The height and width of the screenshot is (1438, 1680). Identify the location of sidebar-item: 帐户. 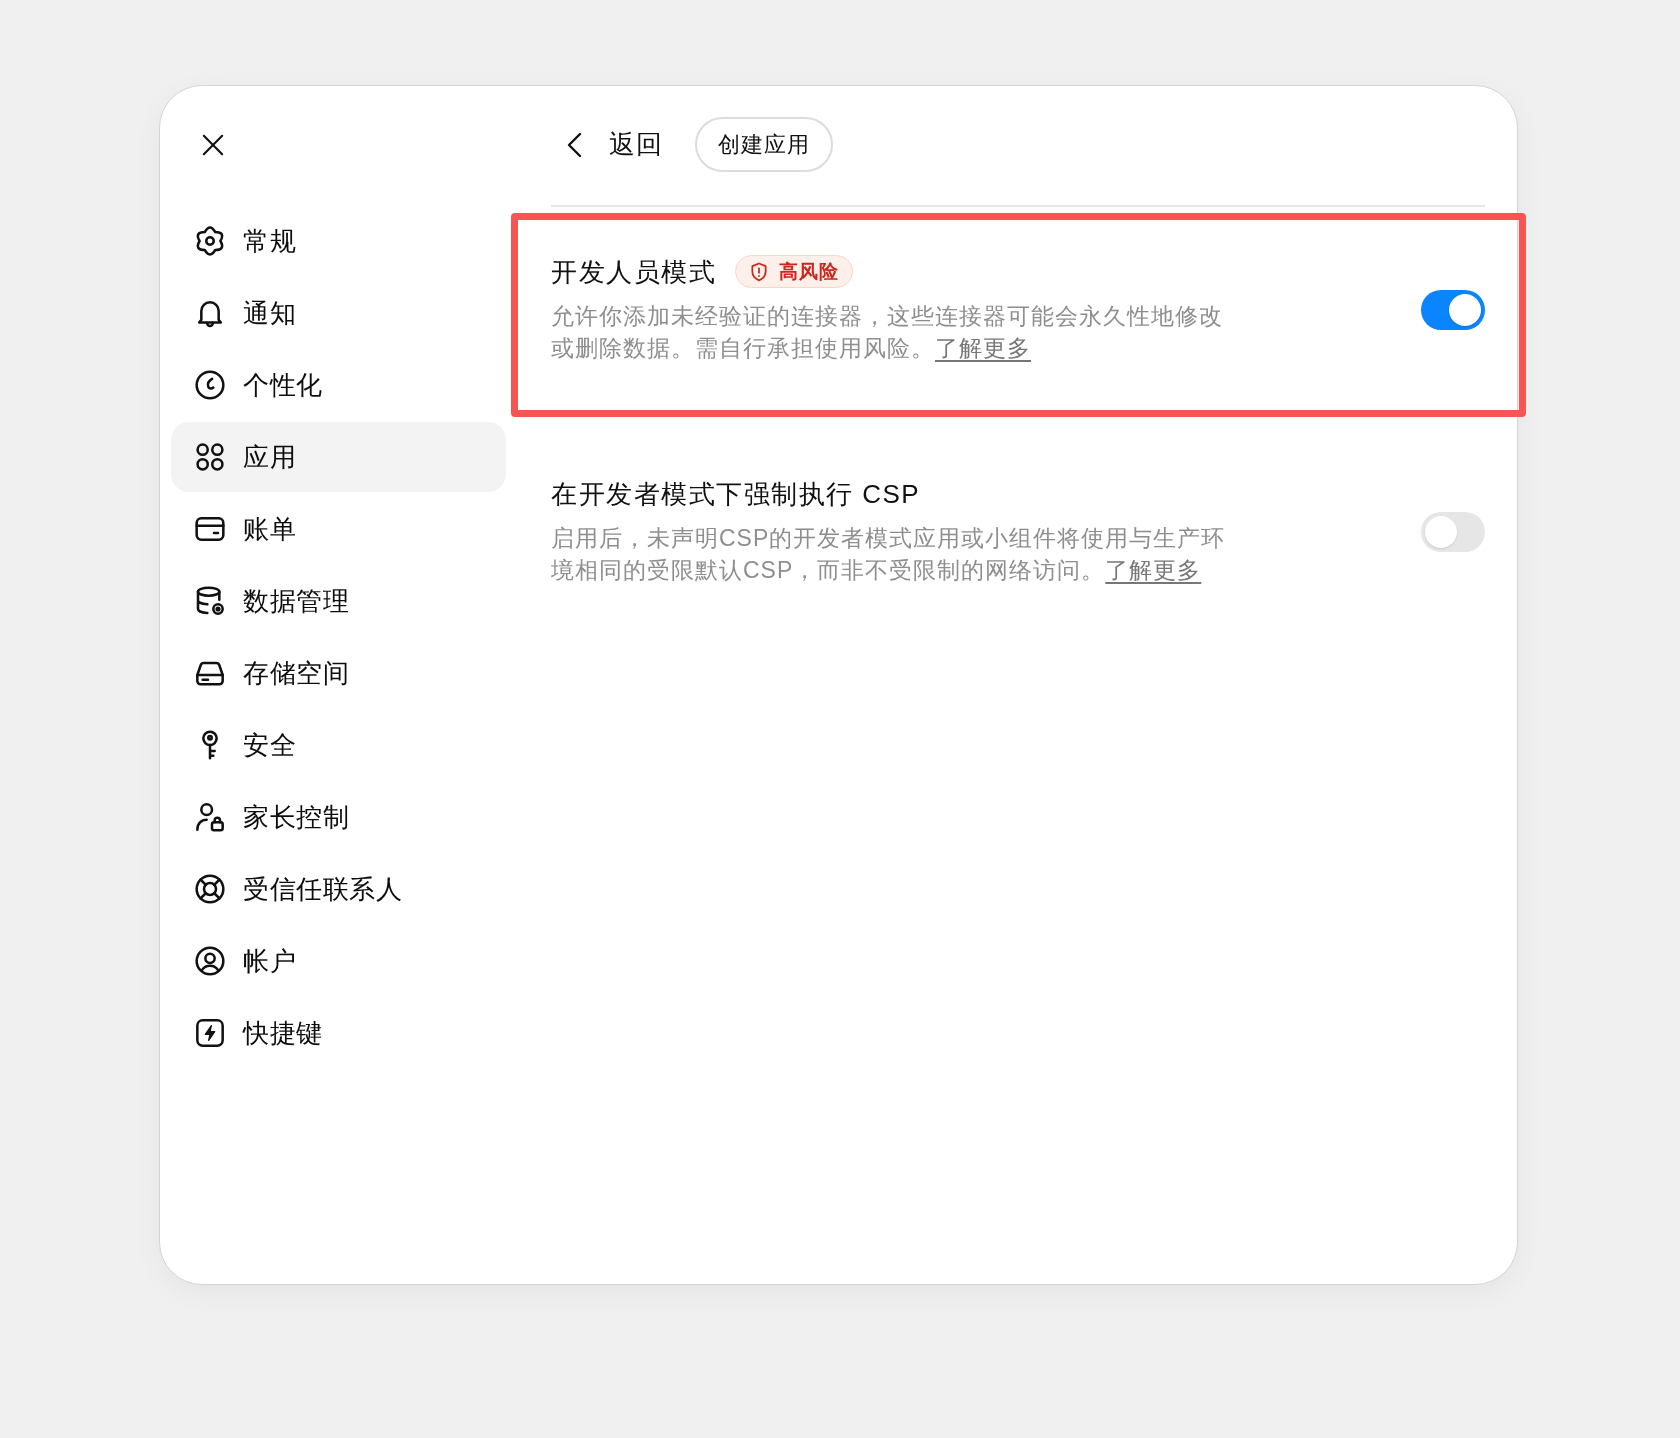
(338, 961).